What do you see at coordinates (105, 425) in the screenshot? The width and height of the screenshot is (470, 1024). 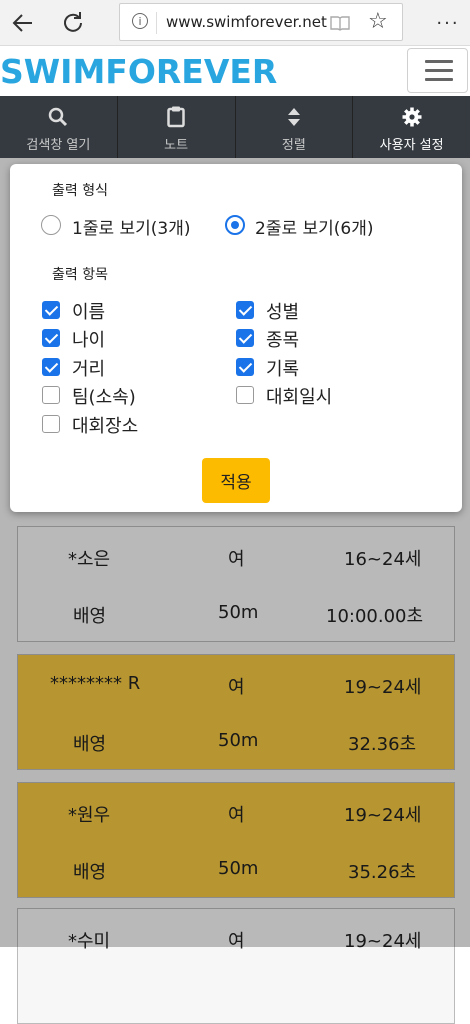 I see `field-label: 대회장소` at bounding box center [105, 425].